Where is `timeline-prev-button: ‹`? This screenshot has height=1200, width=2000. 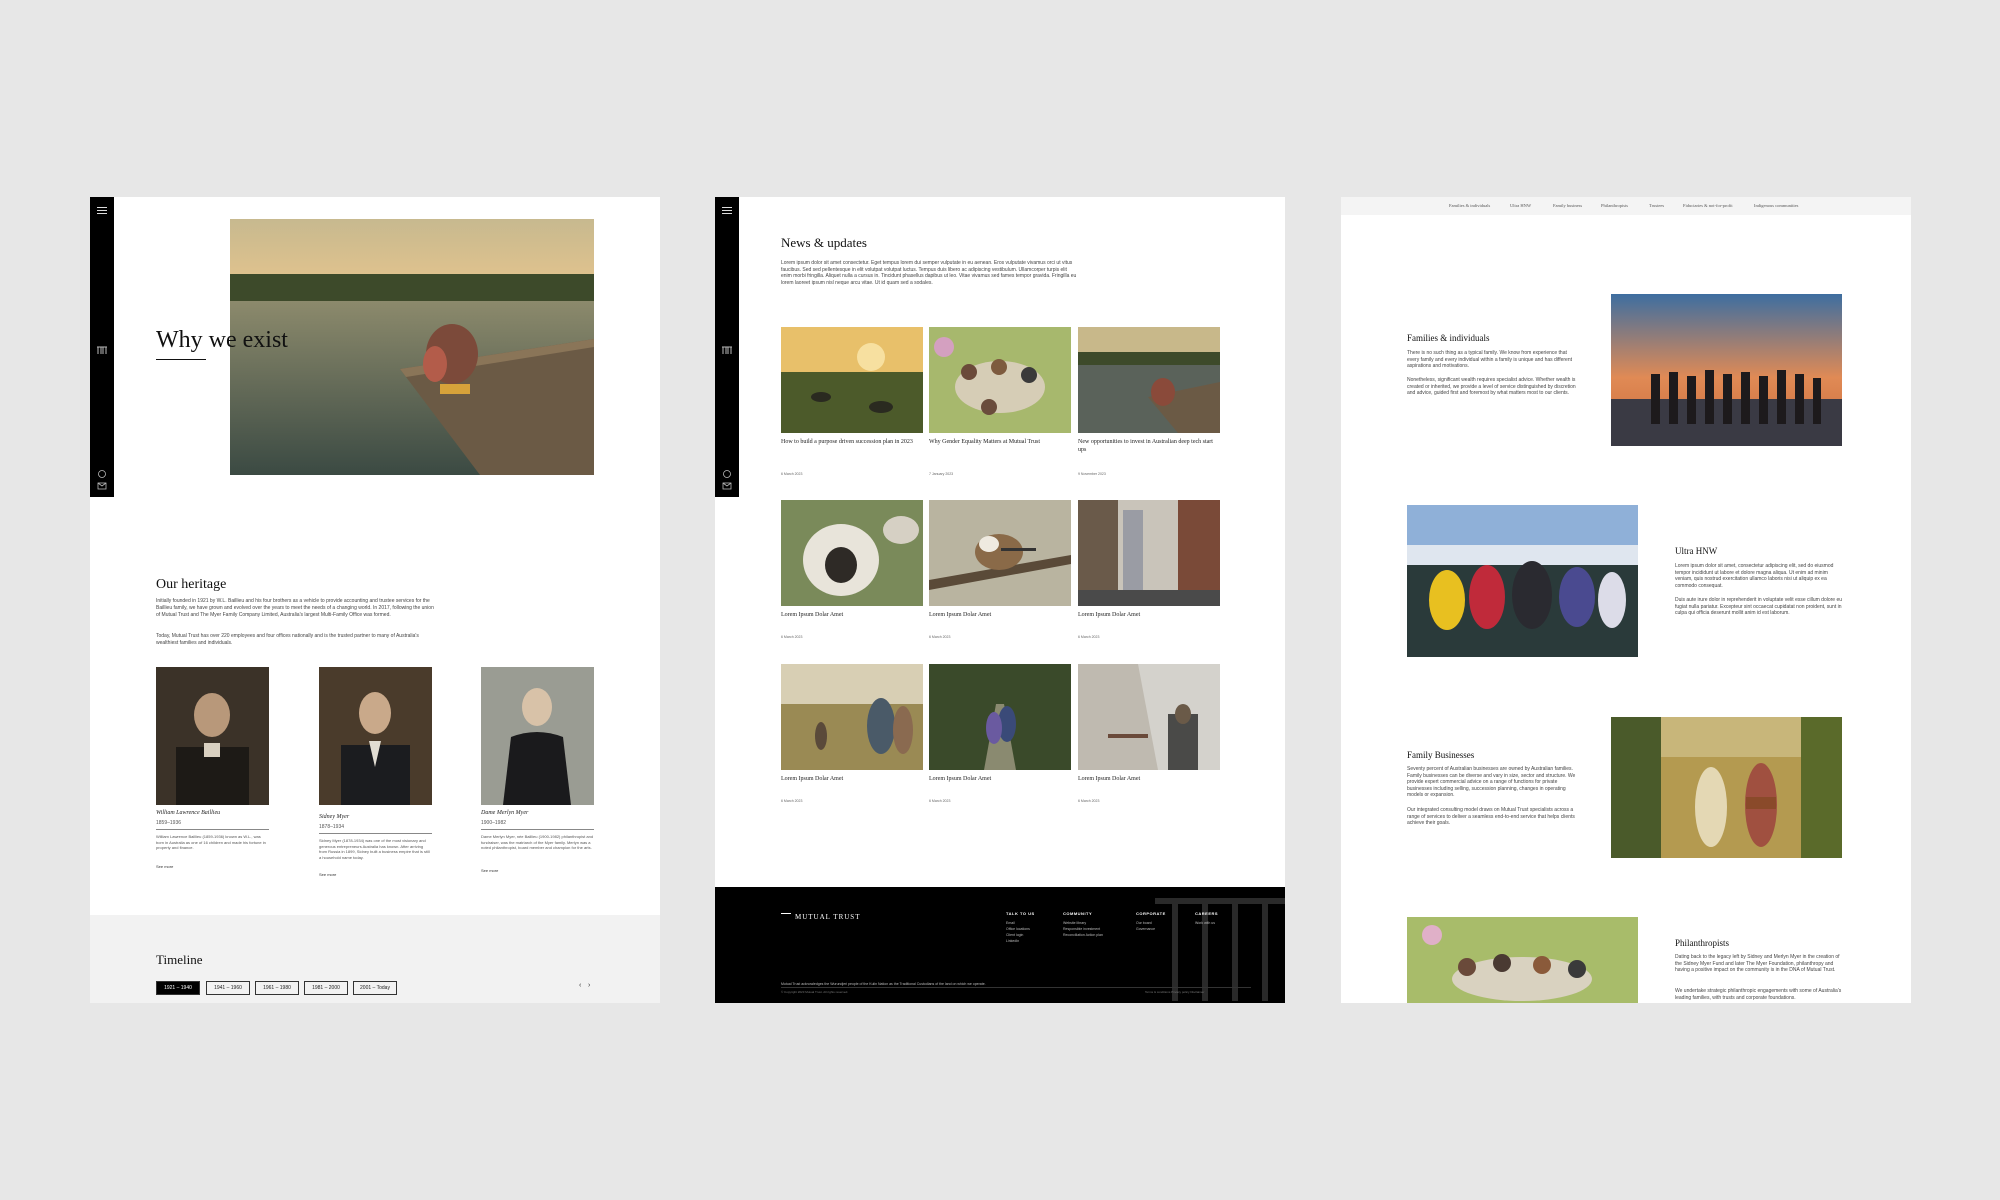 timeline-prev-button: ‹ is located at coordinates (580, 985).